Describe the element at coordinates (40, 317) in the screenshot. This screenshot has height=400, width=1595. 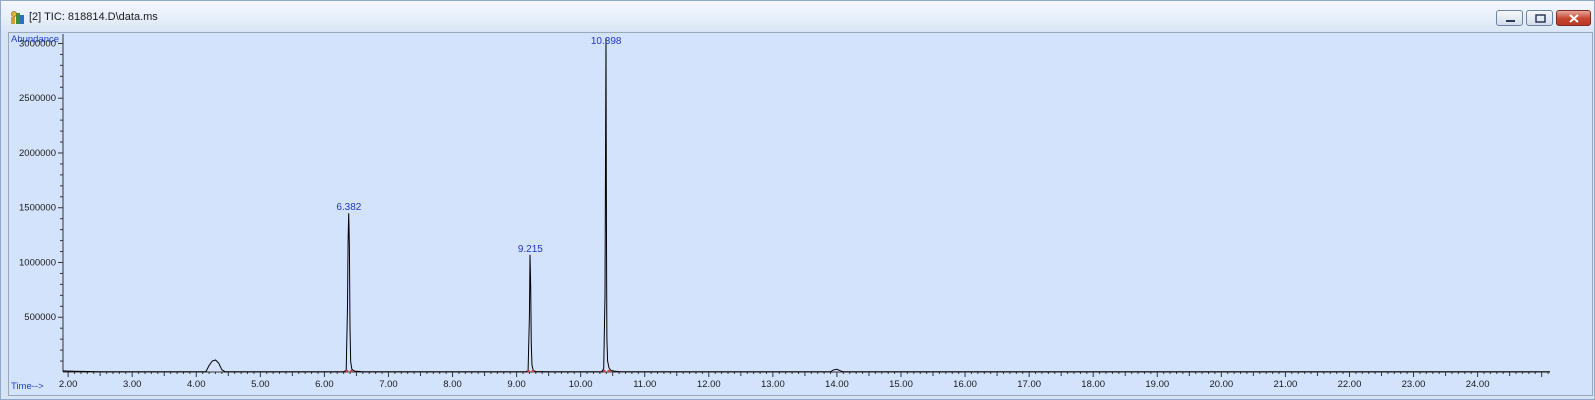
I see `y-tick-label: 500000` at that location.